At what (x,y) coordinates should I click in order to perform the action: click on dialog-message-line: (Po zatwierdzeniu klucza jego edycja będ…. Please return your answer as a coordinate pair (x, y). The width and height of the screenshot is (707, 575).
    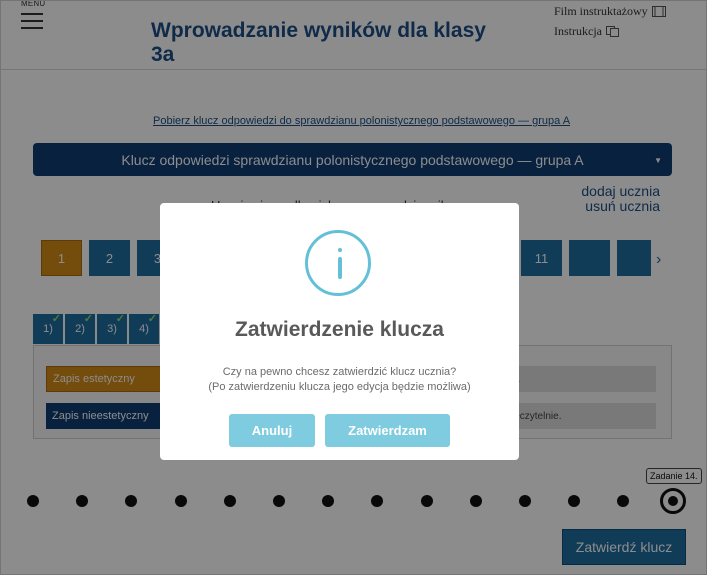
    Looking at the image, I should click on (339, 387).